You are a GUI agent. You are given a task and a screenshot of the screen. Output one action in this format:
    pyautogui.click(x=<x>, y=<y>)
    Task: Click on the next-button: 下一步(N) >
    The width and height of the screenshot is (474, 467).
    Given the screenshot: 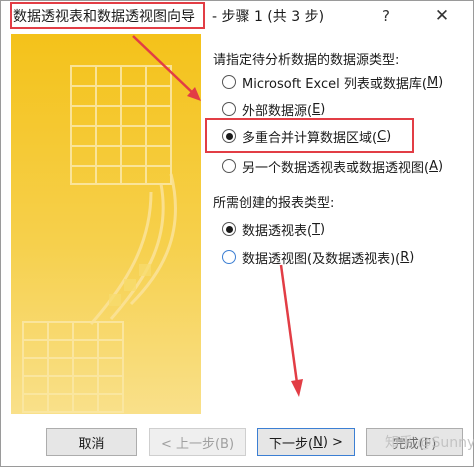 What is the action you would take?
    pyautogui.click(x=306, y=442)
    